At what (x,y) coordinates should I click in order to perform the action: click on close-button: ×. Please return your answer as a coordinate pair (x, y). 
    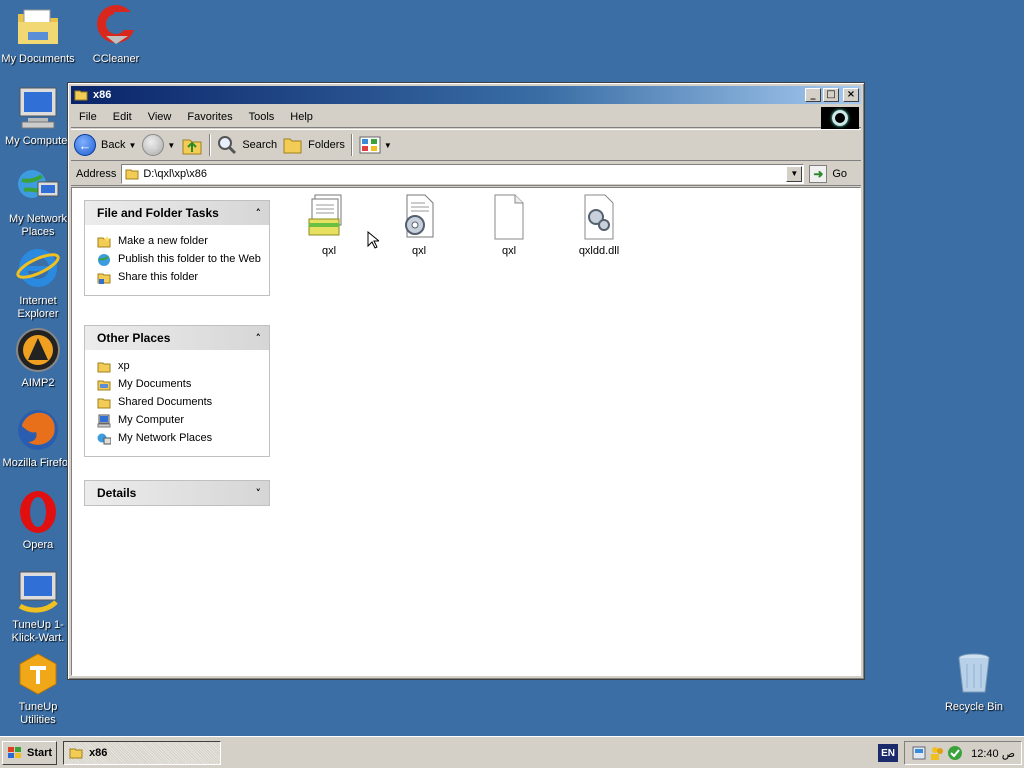
    Looking at the image, I should click on (851, 95).